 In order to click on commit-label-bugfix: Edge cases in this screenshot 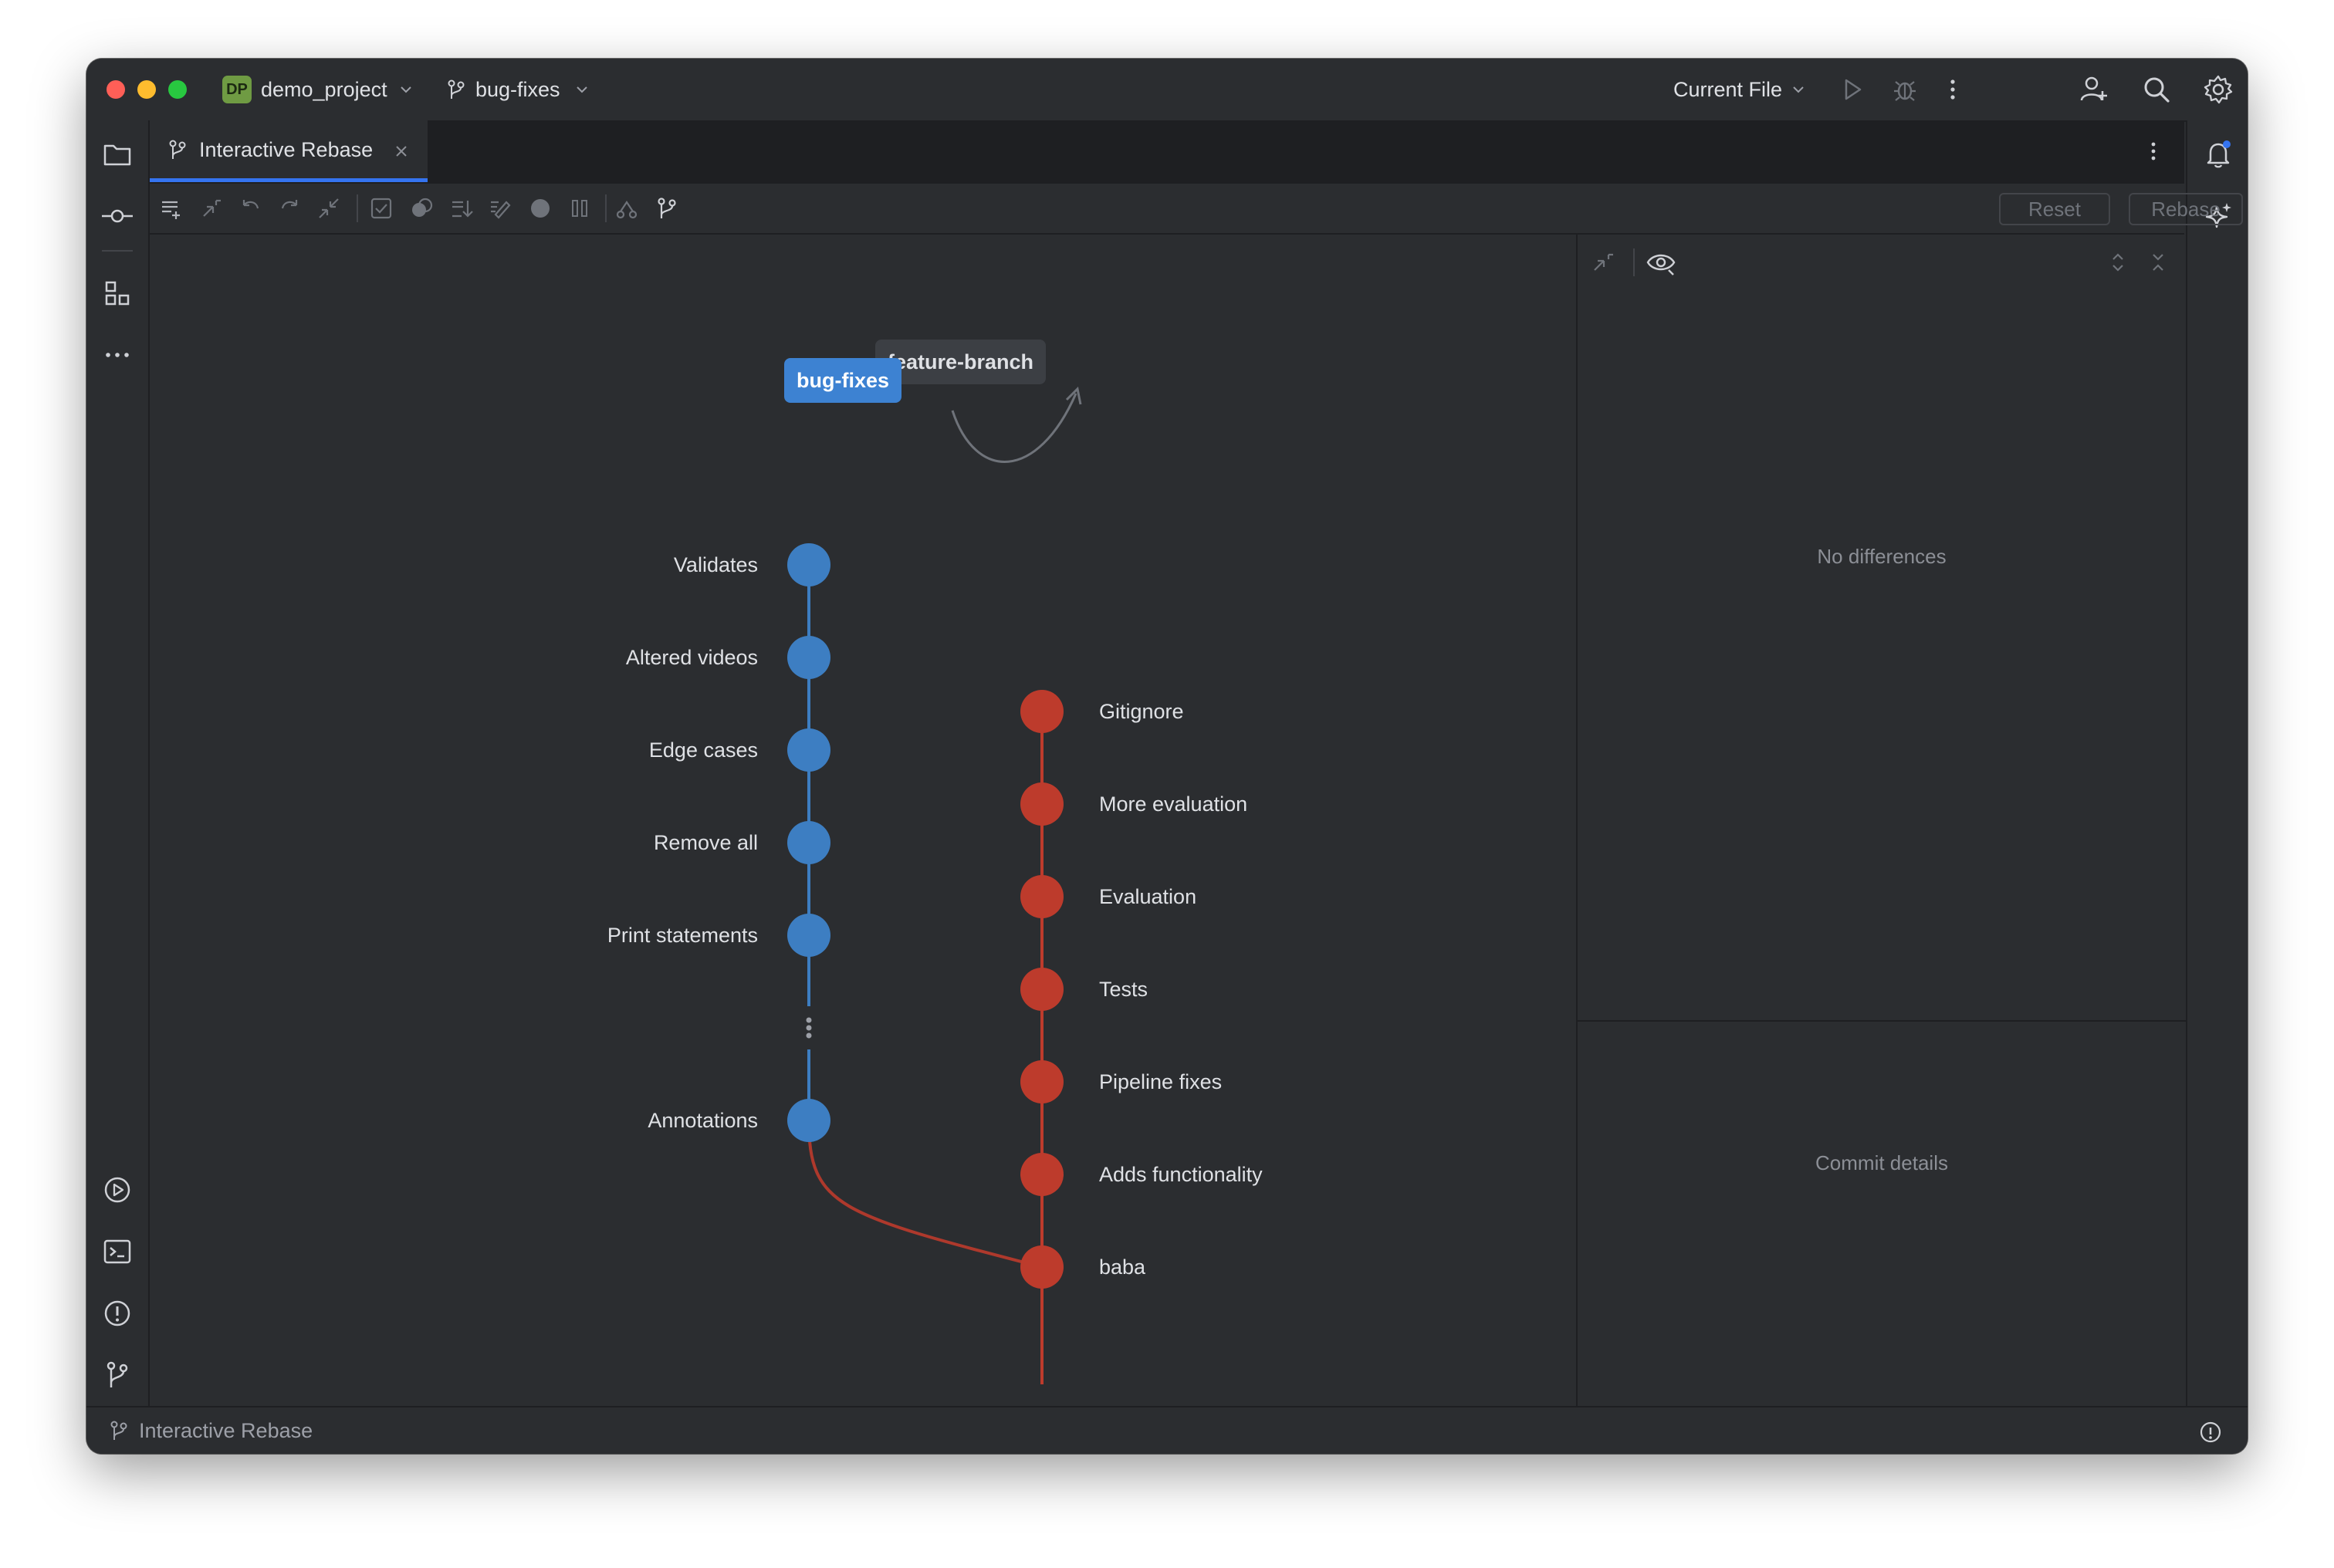, I will do `click(572, 750)`.